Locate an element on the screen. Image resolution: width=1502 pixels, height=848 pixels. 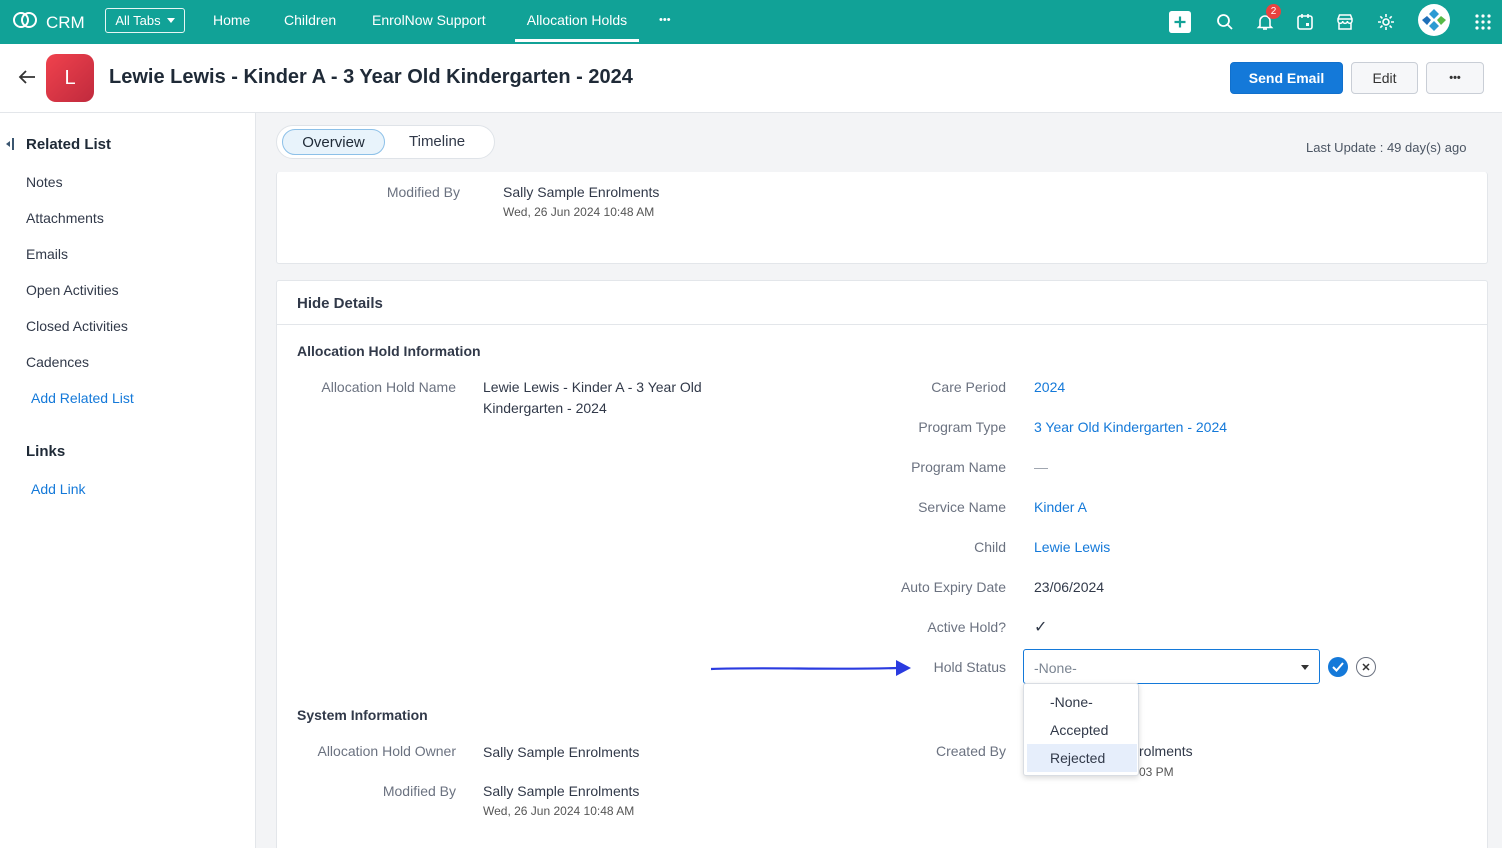
search-button is located at coordinates (1225, 22).